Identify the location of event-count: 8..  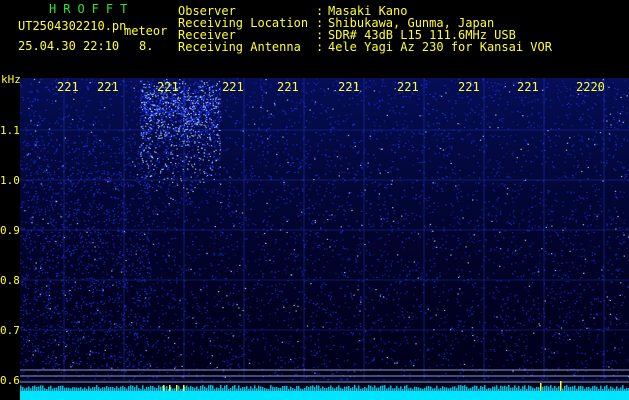
(146, 46).